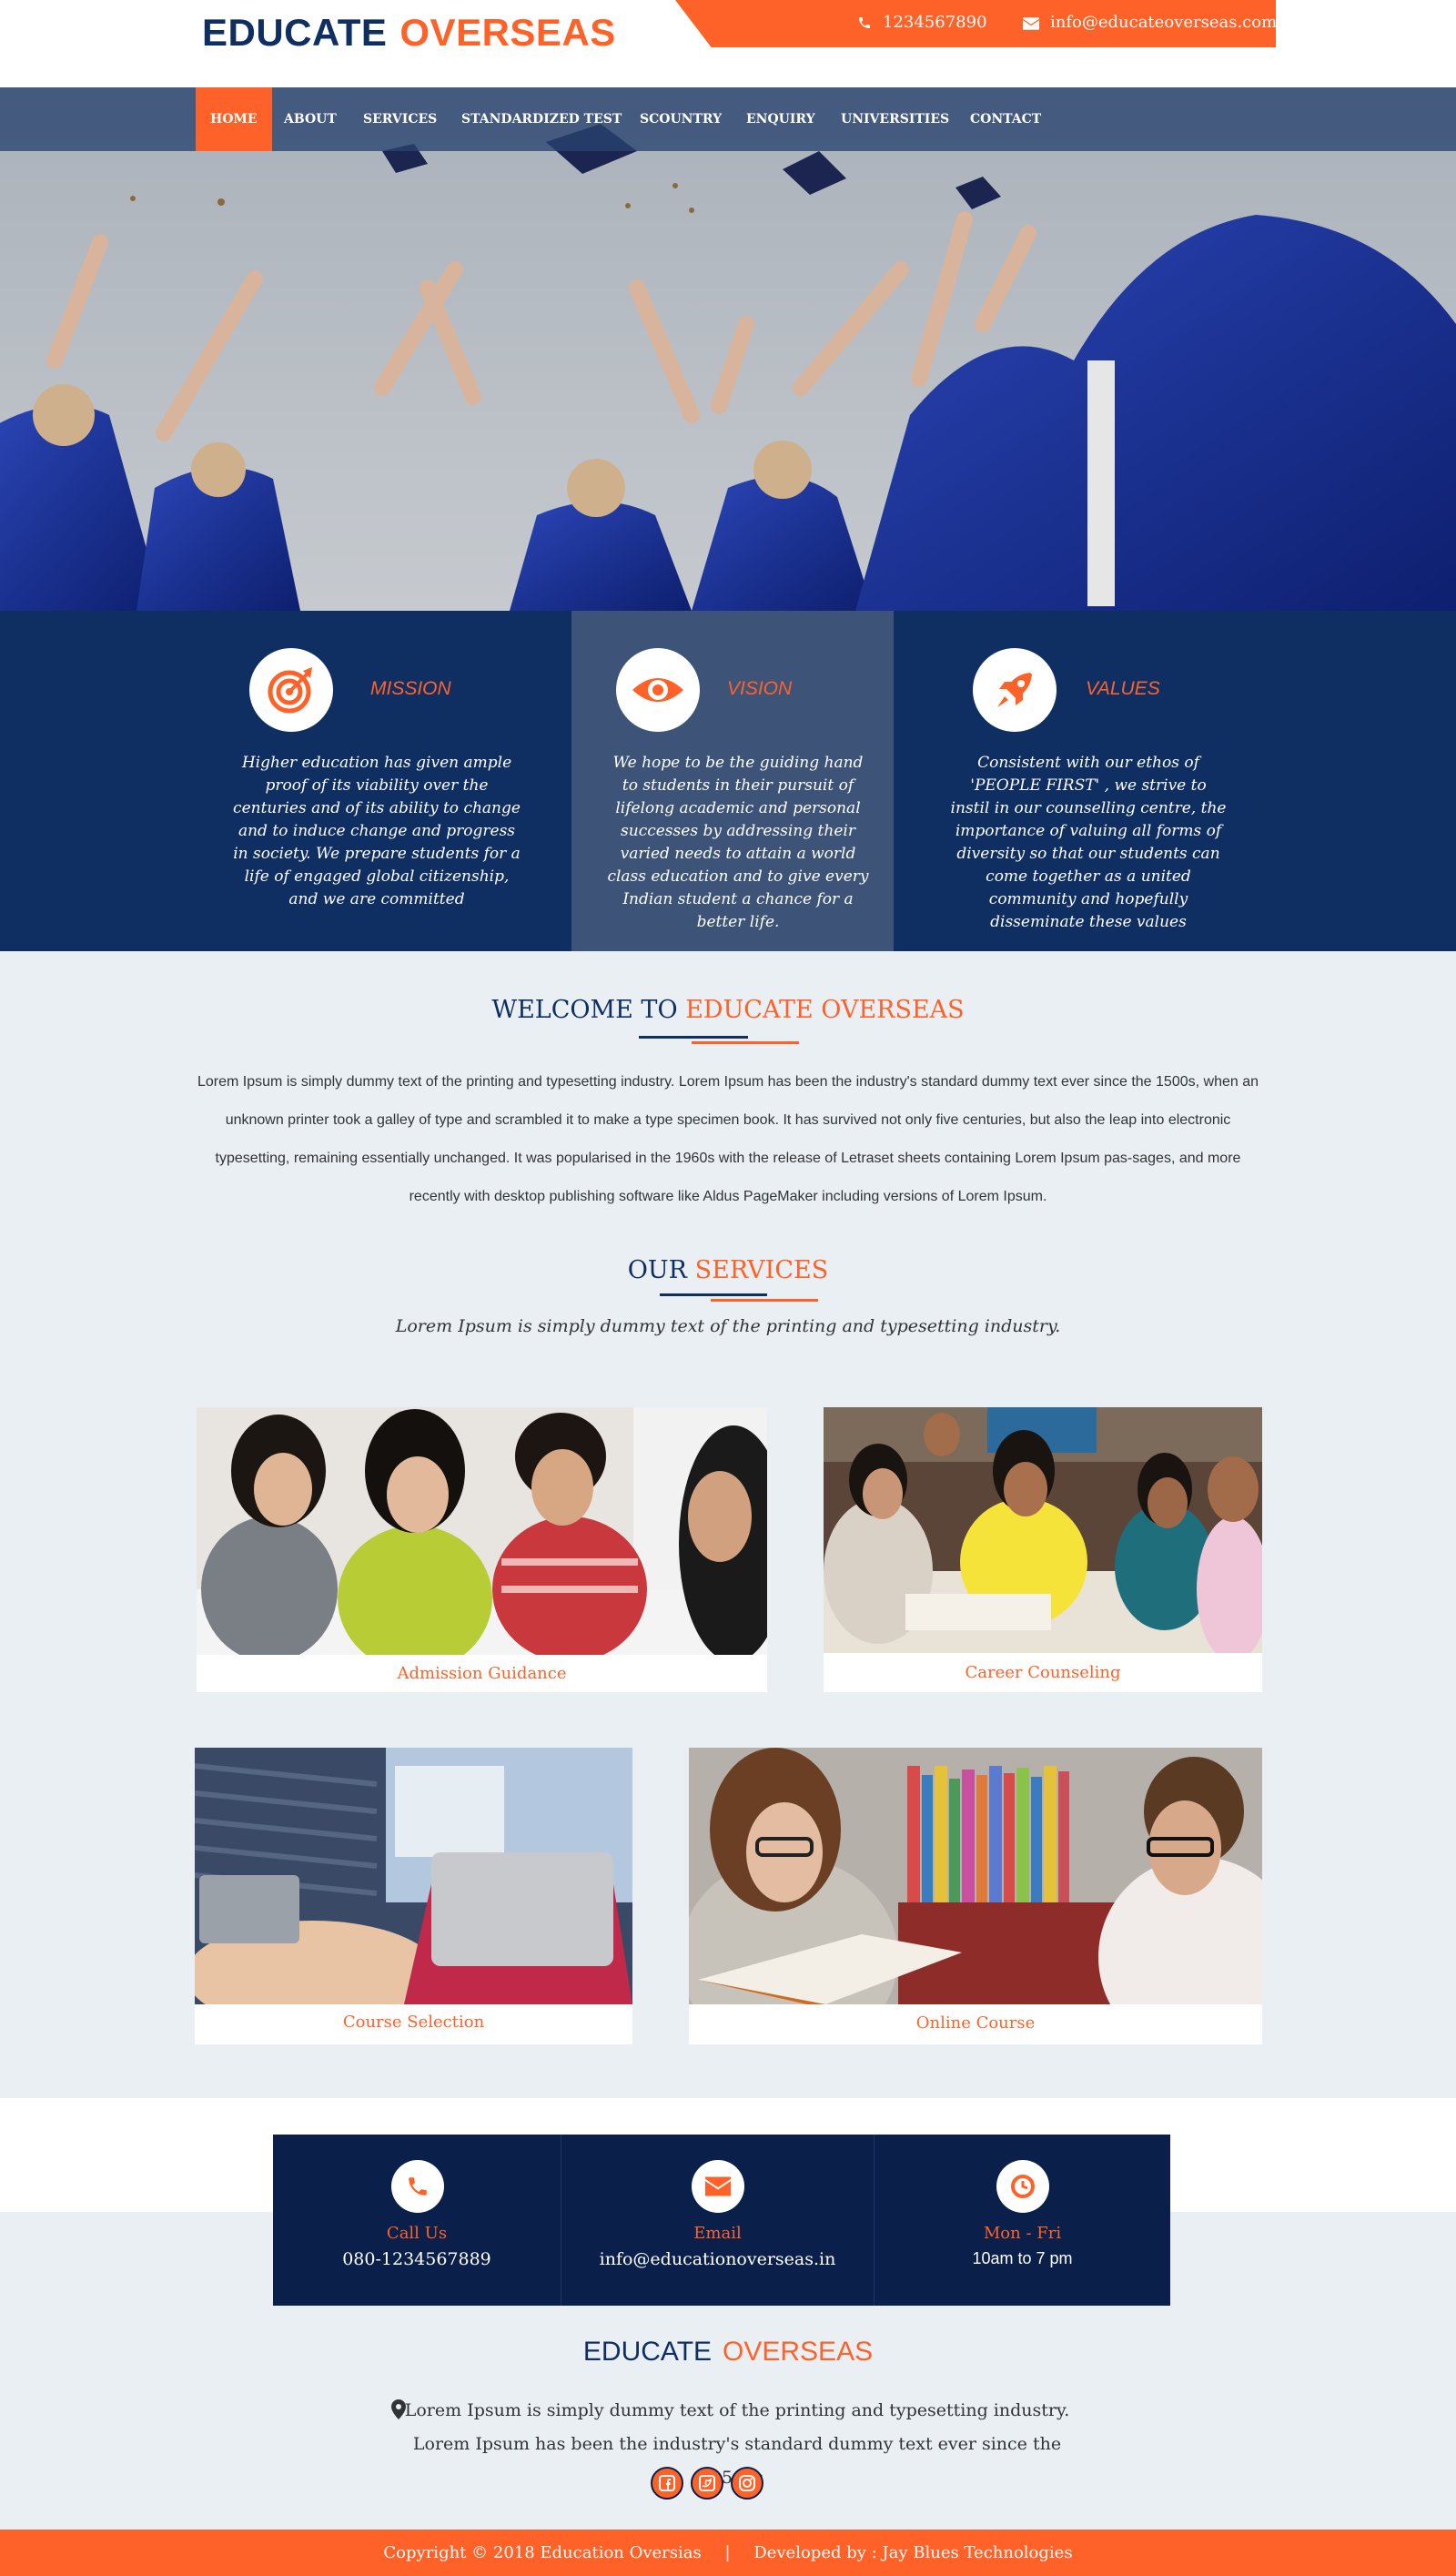 This screenshot has width=1456, height=2576. Describe the element at coordinates (417, 2233) in the screenshot. I see `contact-call-title: Call Us` at that location.